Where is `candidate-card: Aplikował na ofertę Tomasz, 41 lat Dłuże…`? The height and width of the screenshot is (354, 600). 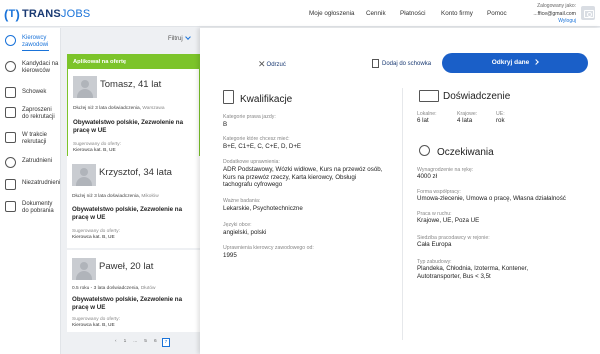 candidate-card: Aplikował na ofertę Tomasz, 41 lat Dłuże… is located at coordinates (133, 113).